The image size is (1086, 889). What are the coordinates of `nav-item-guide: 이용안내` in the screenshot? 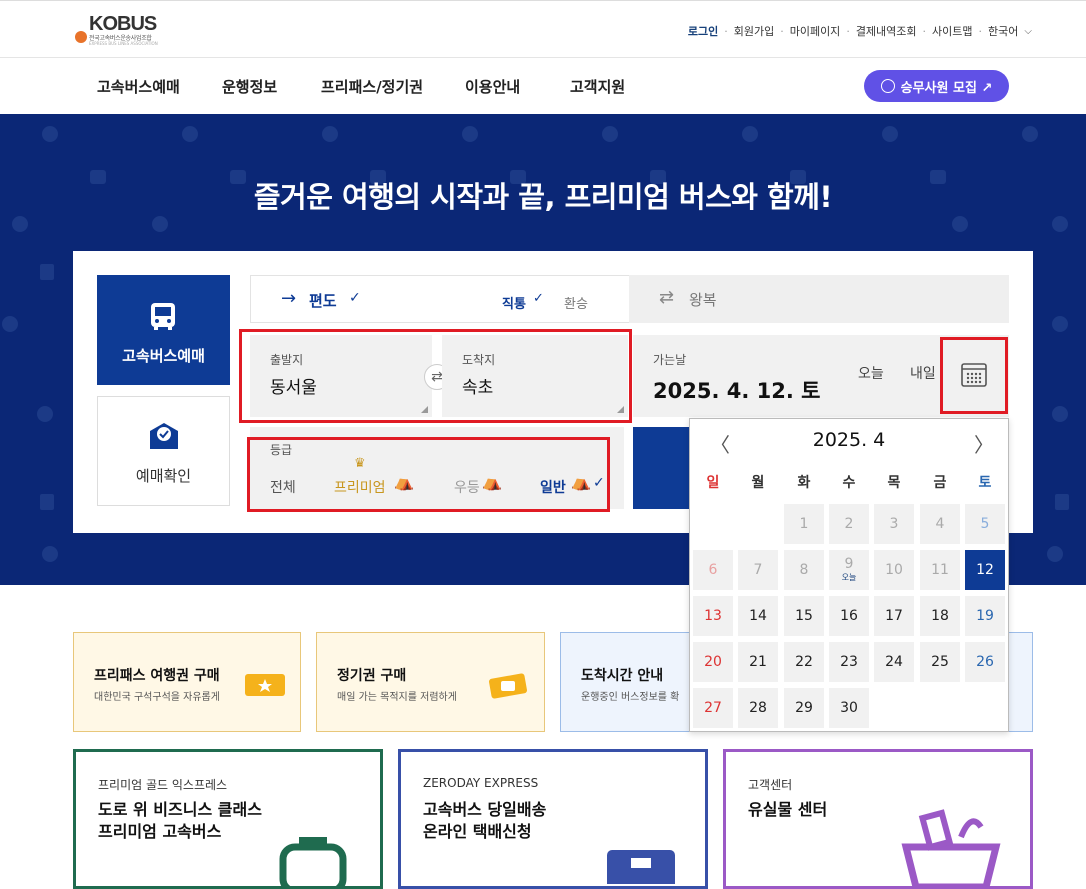 It's located at (492, 86).